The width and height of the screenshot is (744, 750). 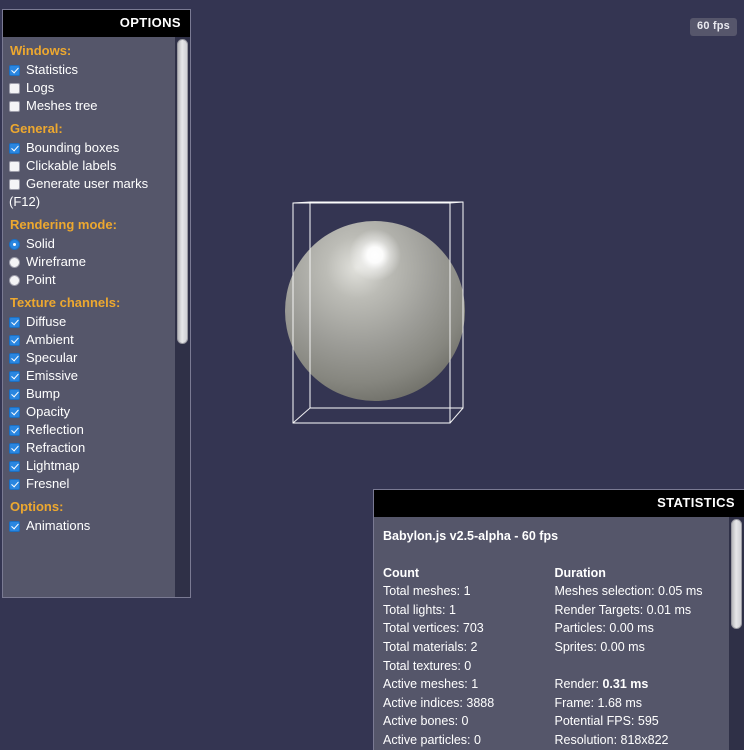 What do you see at coordinates (71, 165) in the screenshot?
I see `label-clickable-labels: Clickable labels` at bounding box center [71, 165].